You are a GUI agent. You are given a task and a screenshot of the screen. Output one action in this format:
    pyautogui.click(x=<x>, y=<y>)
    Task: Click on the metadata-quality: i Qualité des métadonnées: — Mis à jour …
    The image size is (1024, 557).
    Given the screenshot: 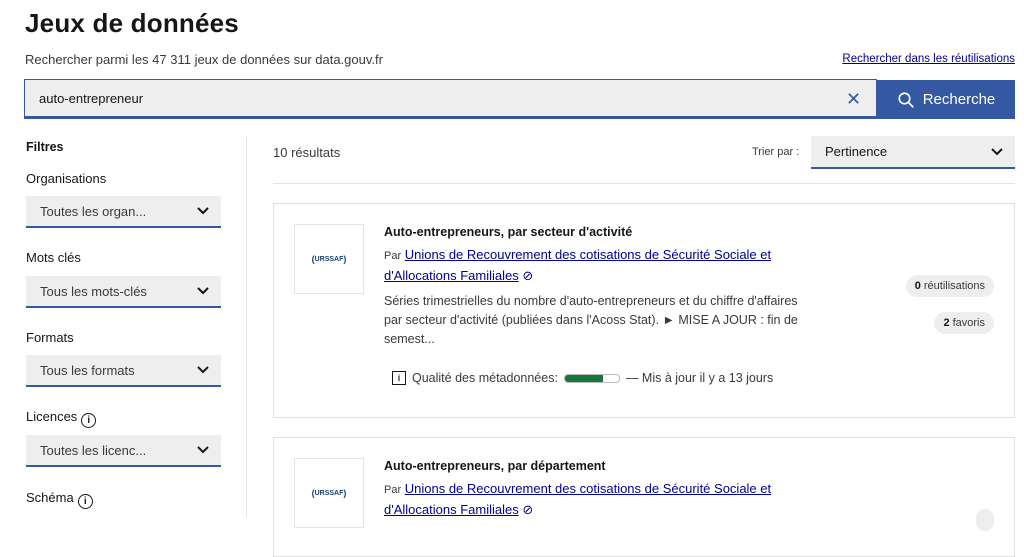 What is the action you would take?
    pyautogui.click(x=582, y=378)
    